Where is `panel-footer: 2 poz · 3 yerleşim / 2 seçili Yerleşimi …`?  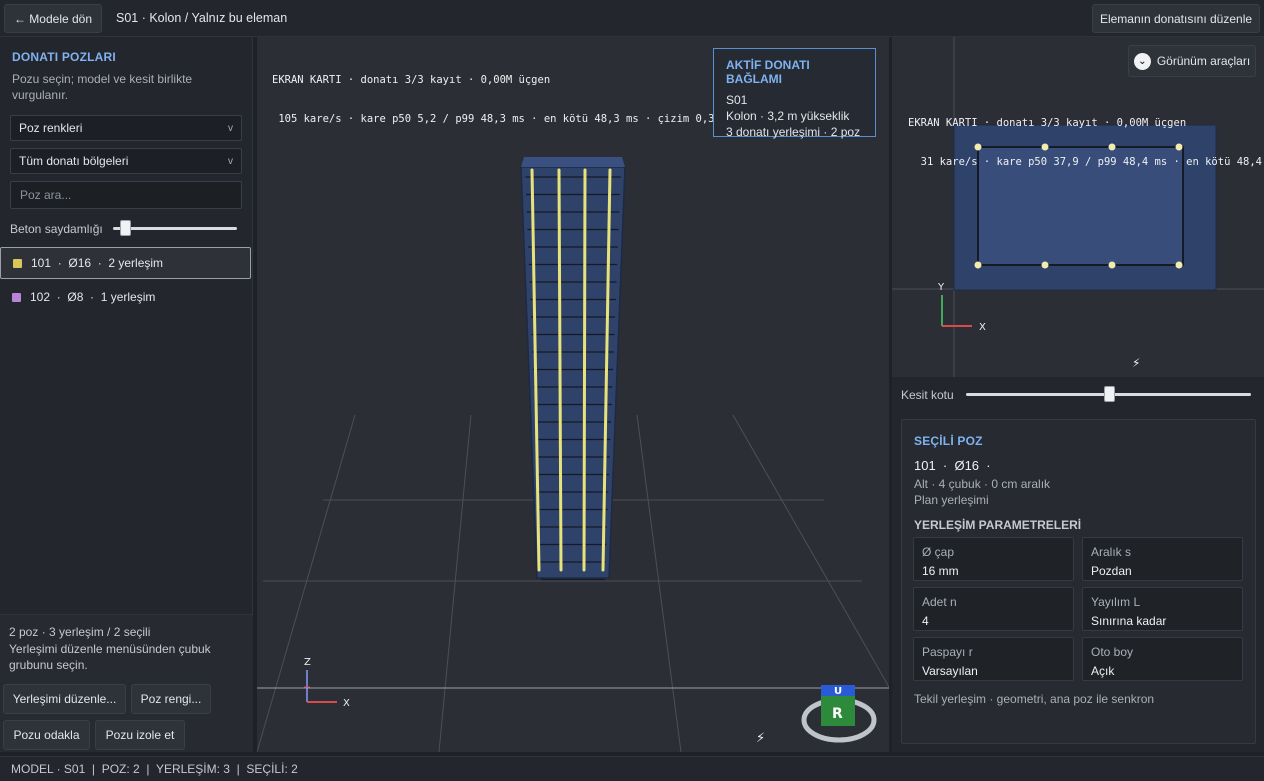 panel-footer: 2 poz · 3 yerleşim / 2 seçili Yerleşimi … is located at coordinates (126, 683).